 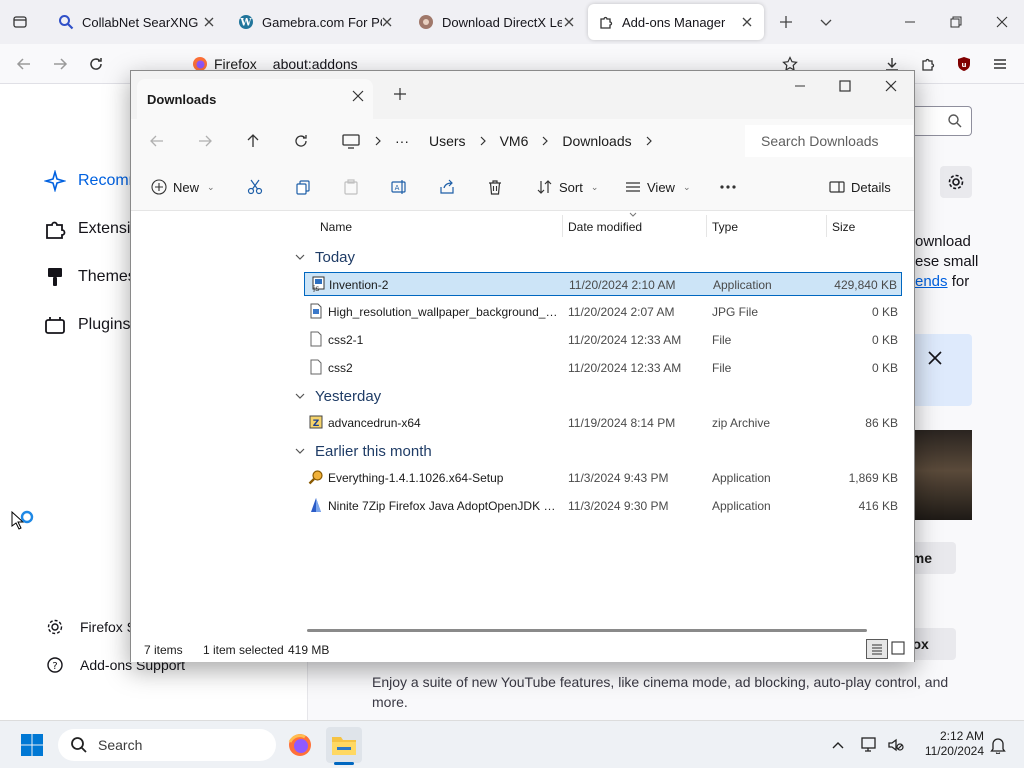 I want to click on category-label: Plugins, so click(x=104, y=324).